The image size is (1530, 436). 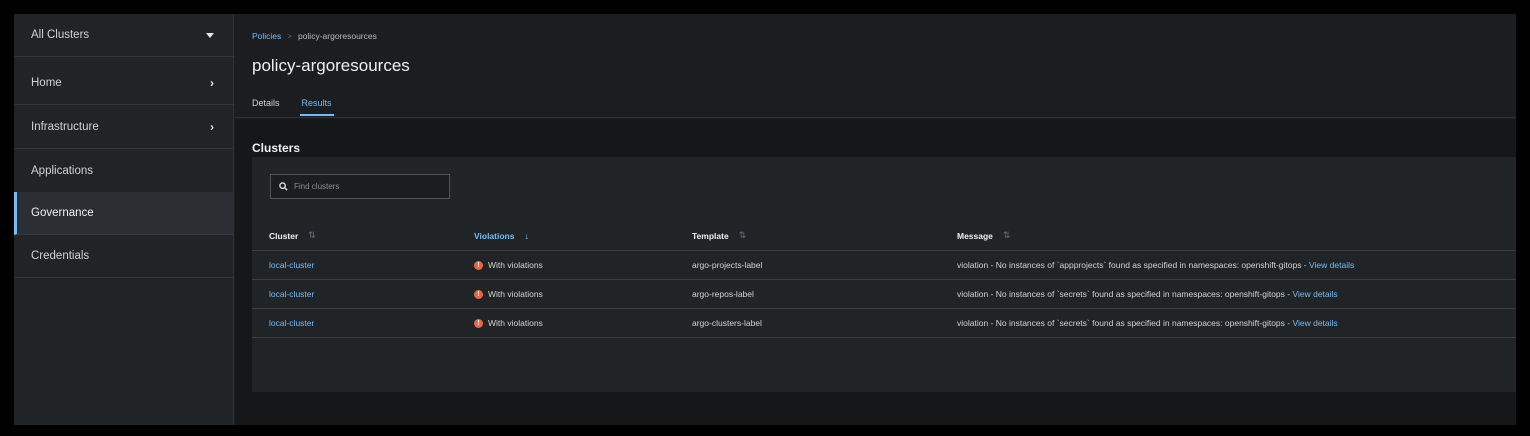 I want to click on breadcrumb: Policies > policy-argoresources, so click(x=314, y=36).